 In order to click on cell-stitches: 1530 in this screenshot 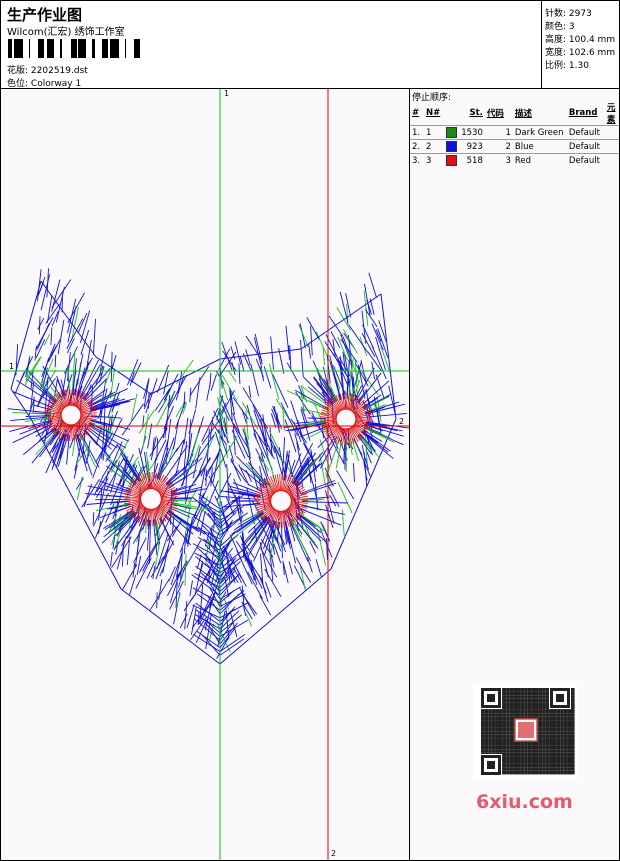, I will do `click(472, 132)`.